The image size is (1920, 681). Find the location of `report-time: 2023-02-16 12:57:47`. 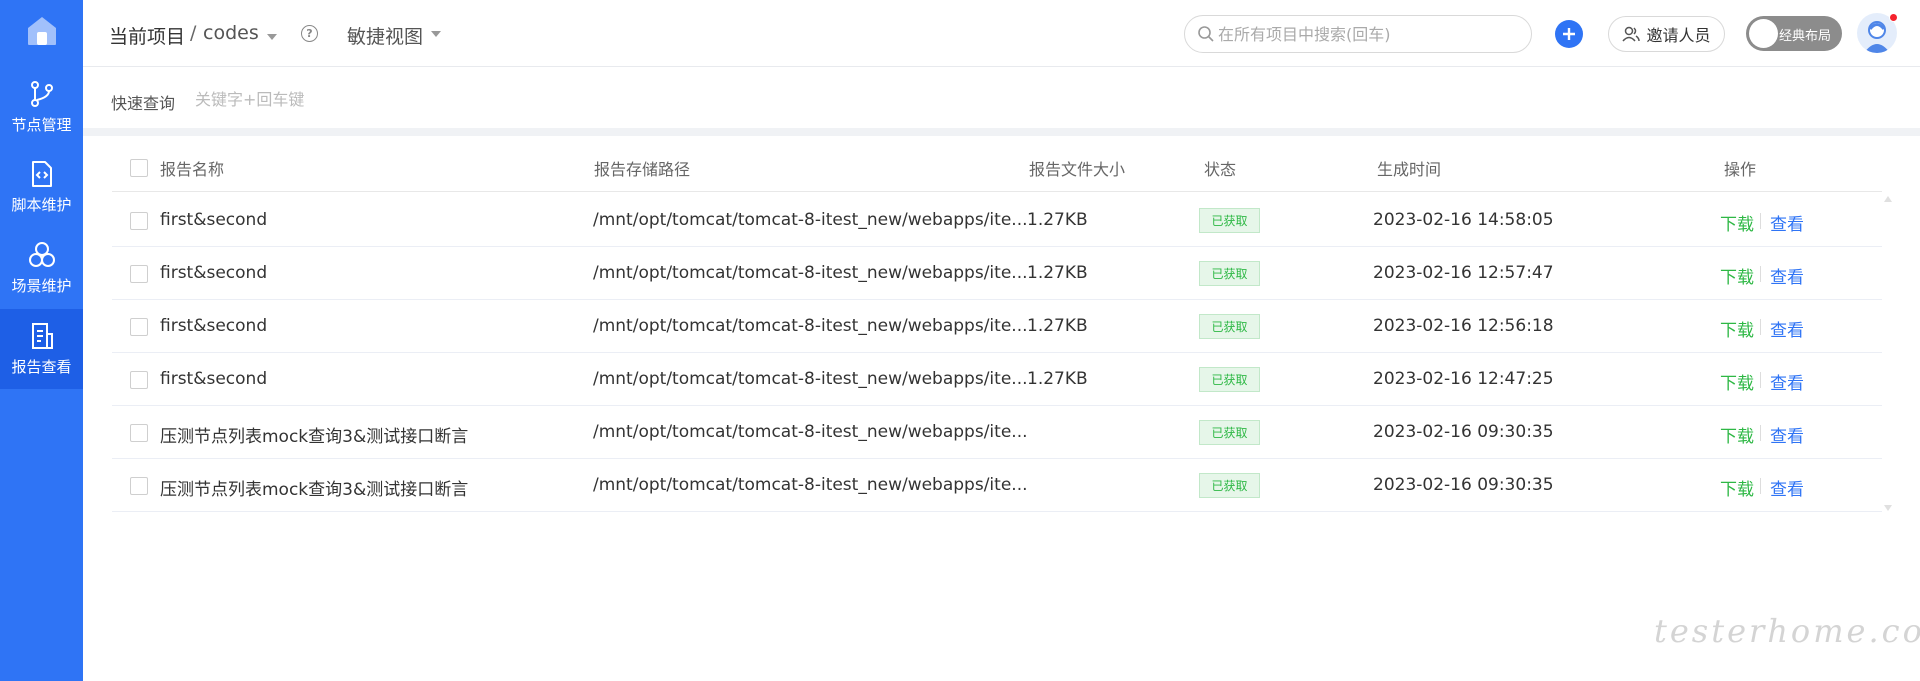

report-time: 2023-02-16 12:57:47 is located at coordinates (1463, 273).